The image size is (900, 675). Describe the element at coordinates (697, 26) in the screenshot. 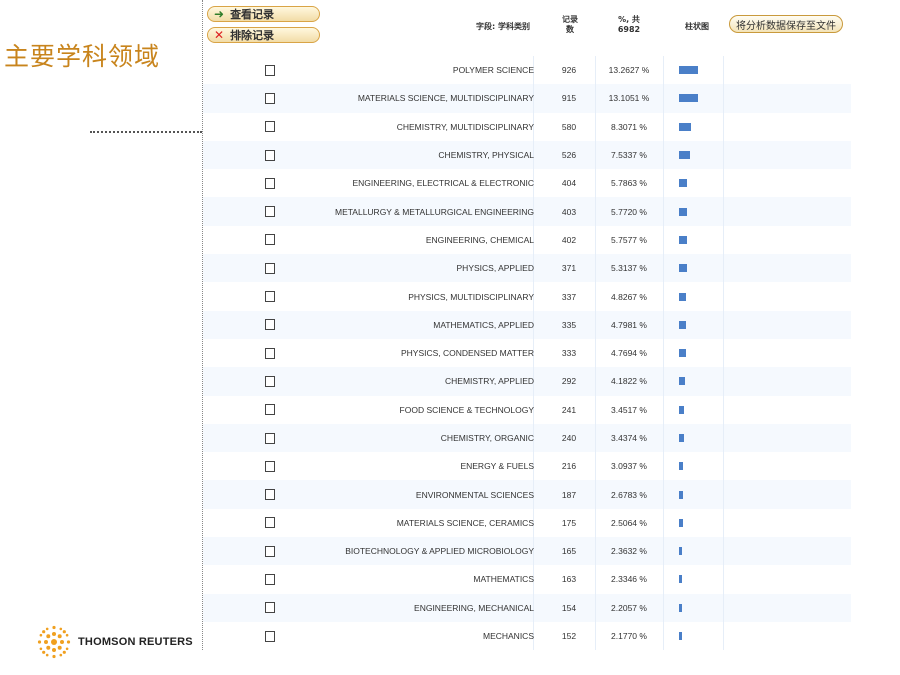

I see `column-header-bar: 柱状图` at that location.